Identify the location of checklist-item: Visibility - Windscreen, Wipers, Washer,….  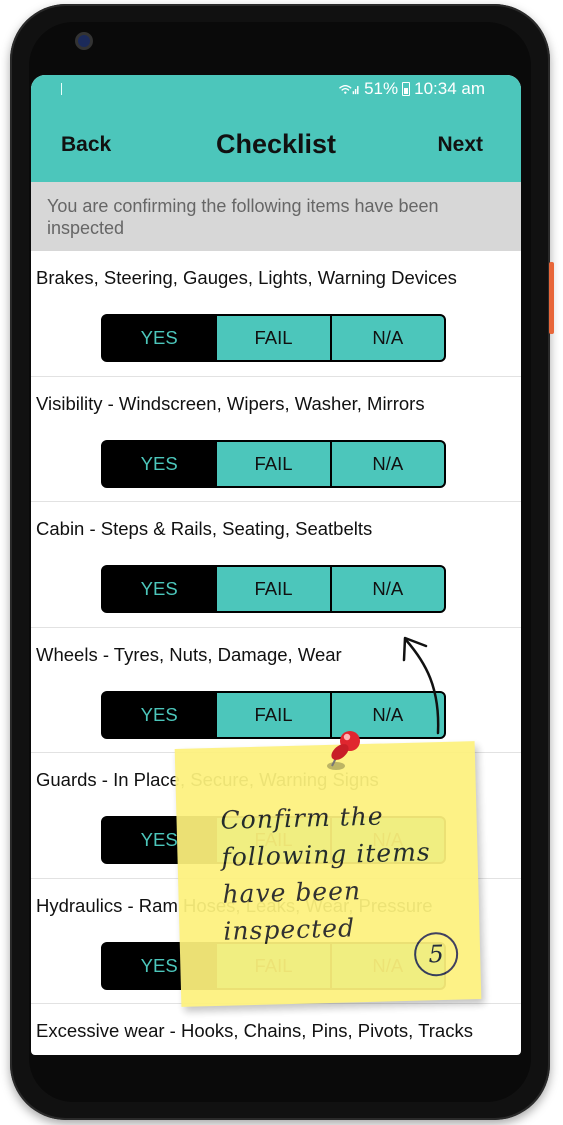
(276, 439).